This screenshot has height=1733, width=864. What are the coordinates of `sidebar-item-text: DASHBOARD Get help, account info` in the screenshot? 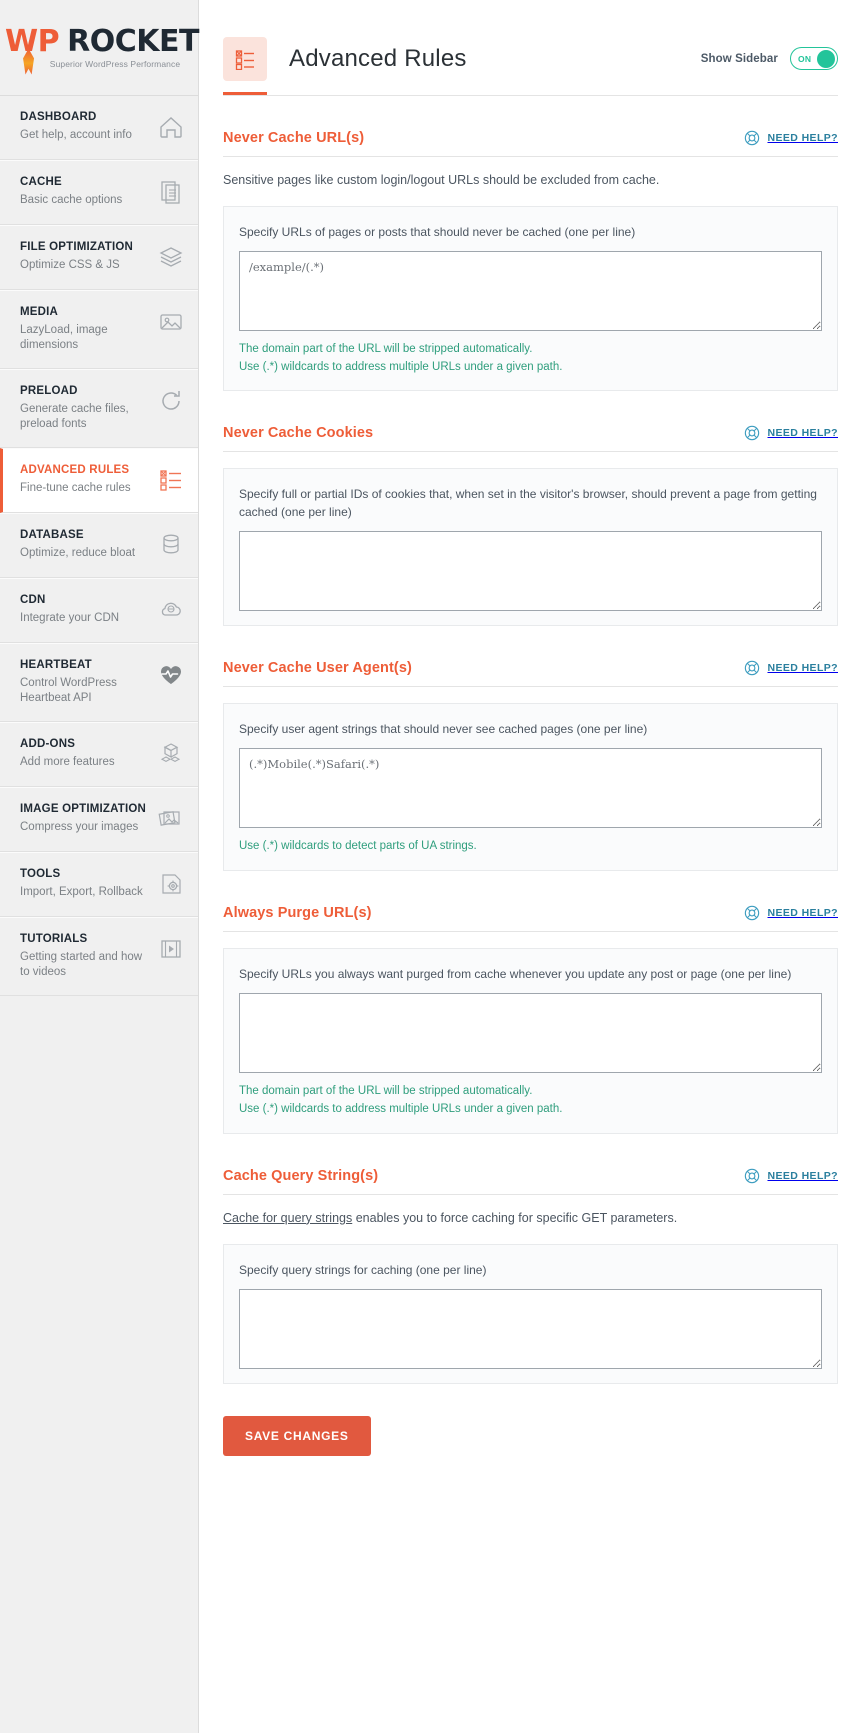 It's located at (79, 126).